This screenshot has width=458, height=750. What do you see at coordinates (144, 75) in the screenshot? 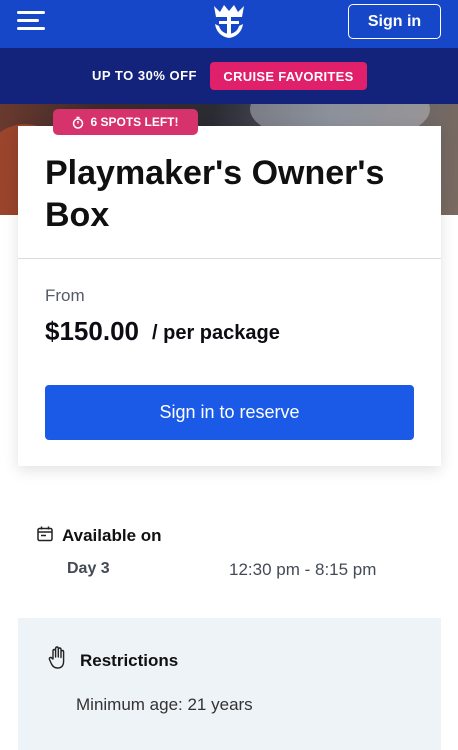
I see `promo-discount-text: UP TO 30% OFF` at bounding box center [144, 75].